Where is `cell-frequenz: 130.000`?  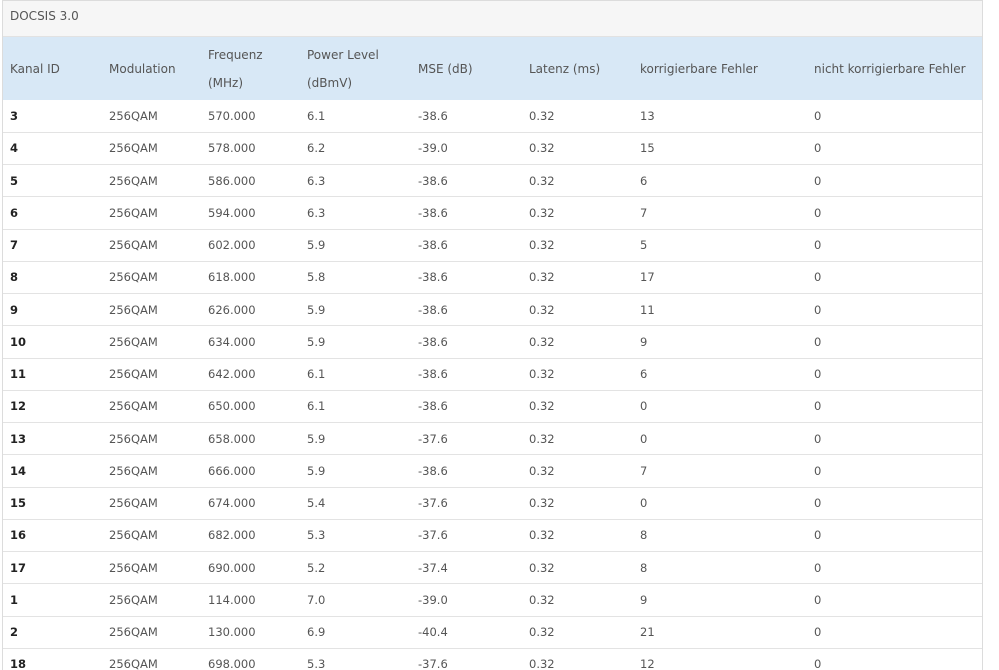 cell-frequenz: 130.000 is located at coordinates (232, 632).